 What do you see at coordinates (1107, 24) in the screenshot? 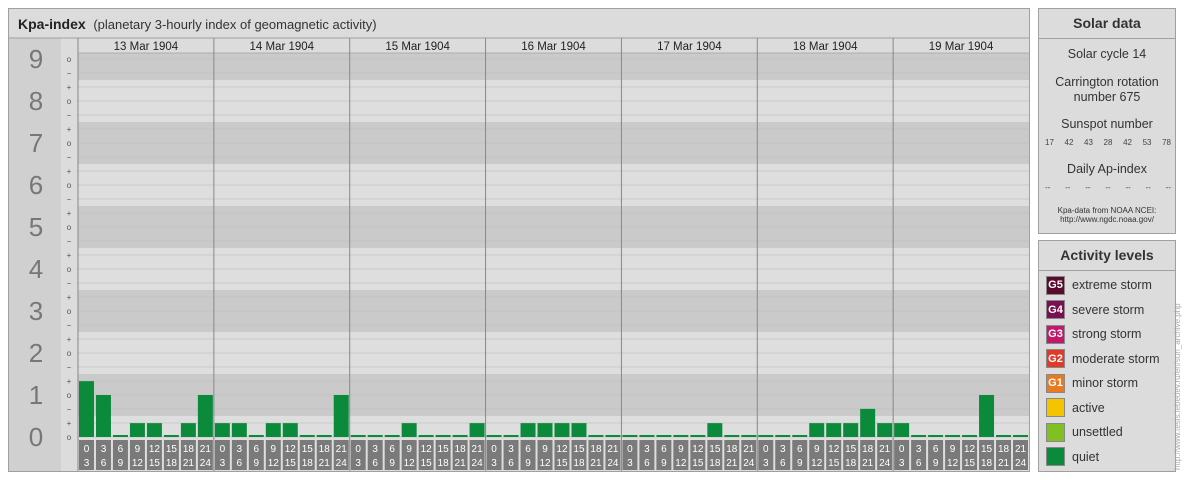
I see `solar-data-heading: Solar data` at bounding box center [1107, 24].